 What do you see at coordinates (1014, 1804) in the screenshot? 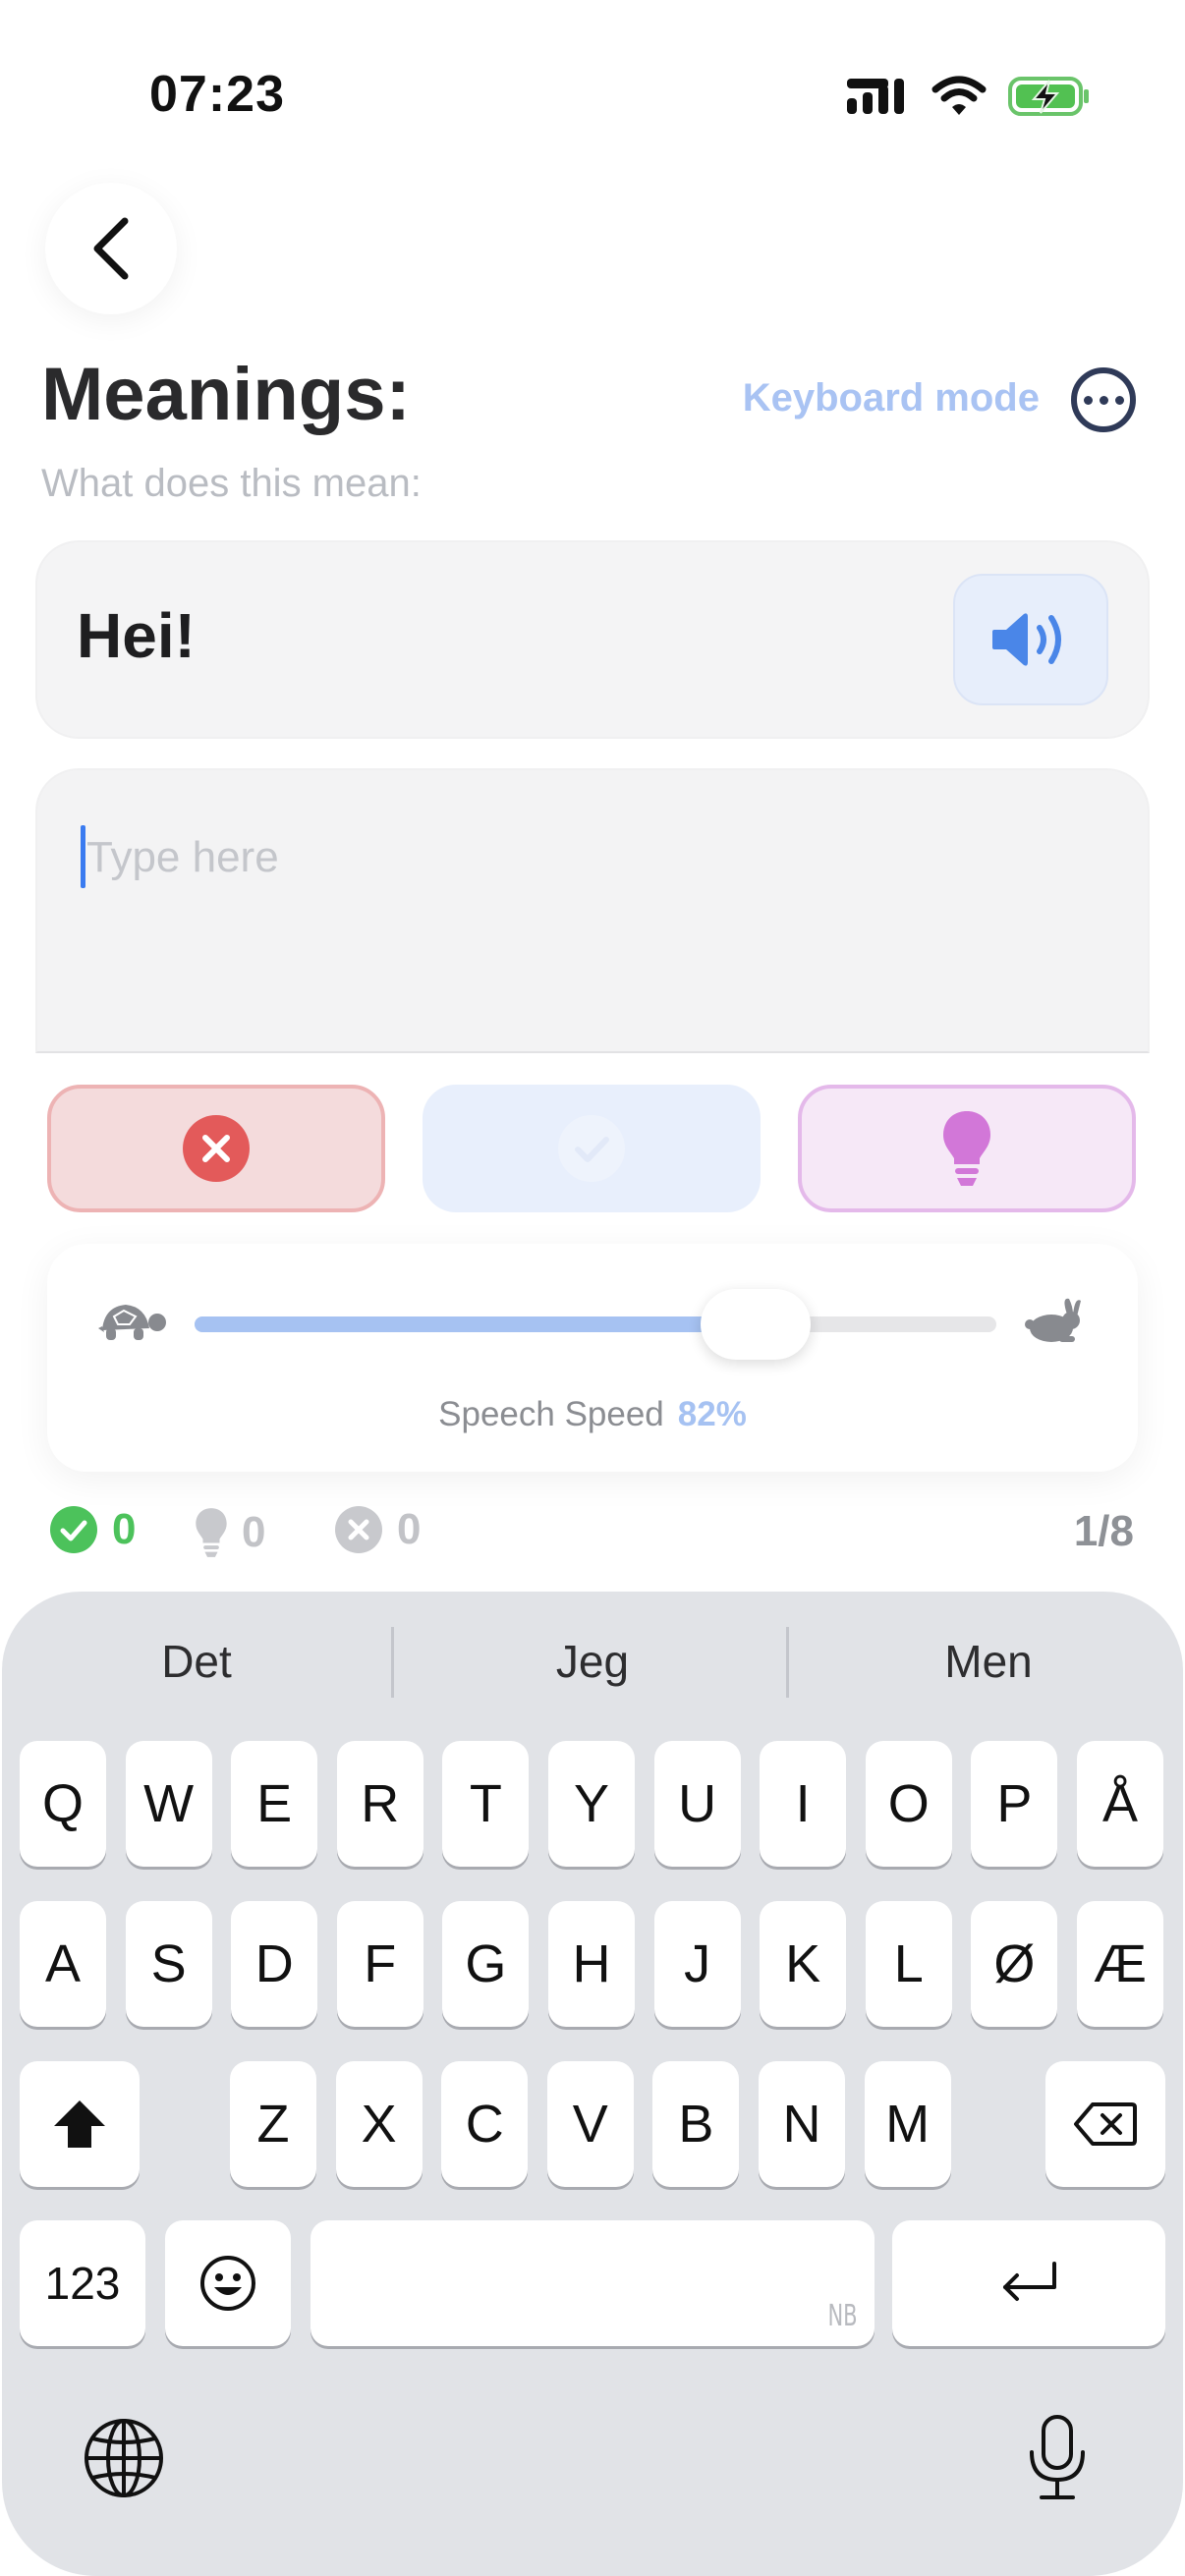
I see `key-p: P` at bounding box center [1014, 1804].